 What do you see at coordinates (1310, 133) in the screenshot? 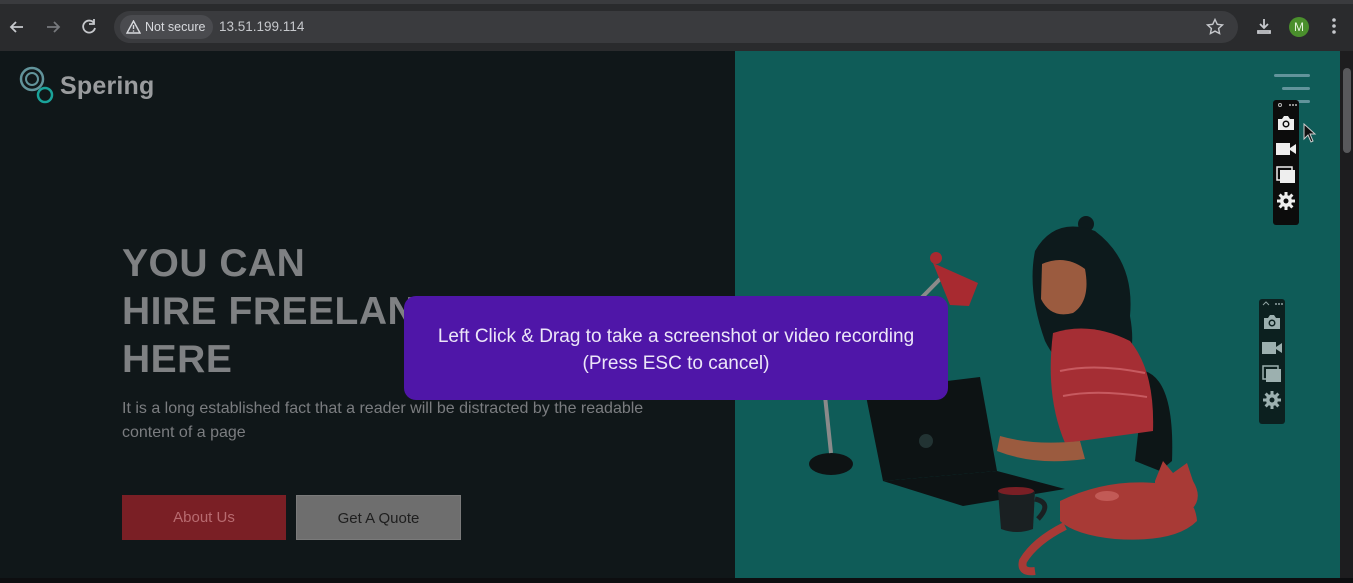
I see `mouse-cursor-icon` at bounding box center [1310, 133].